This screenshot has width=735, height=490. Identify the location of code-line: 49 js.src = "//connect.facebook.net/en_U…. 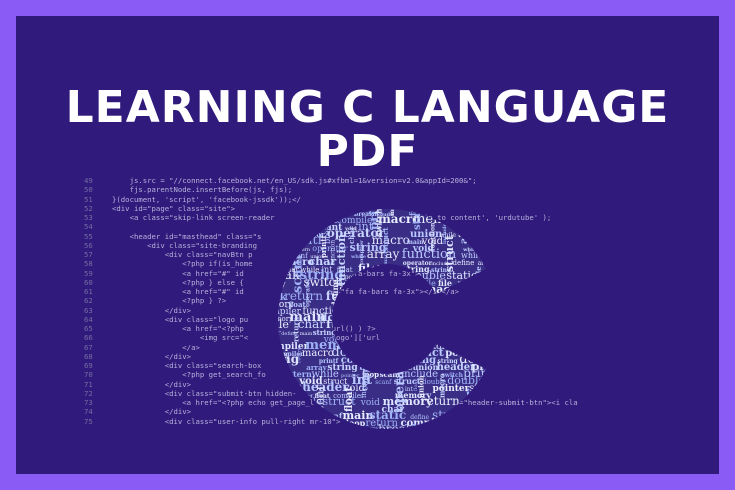
(394, 180).